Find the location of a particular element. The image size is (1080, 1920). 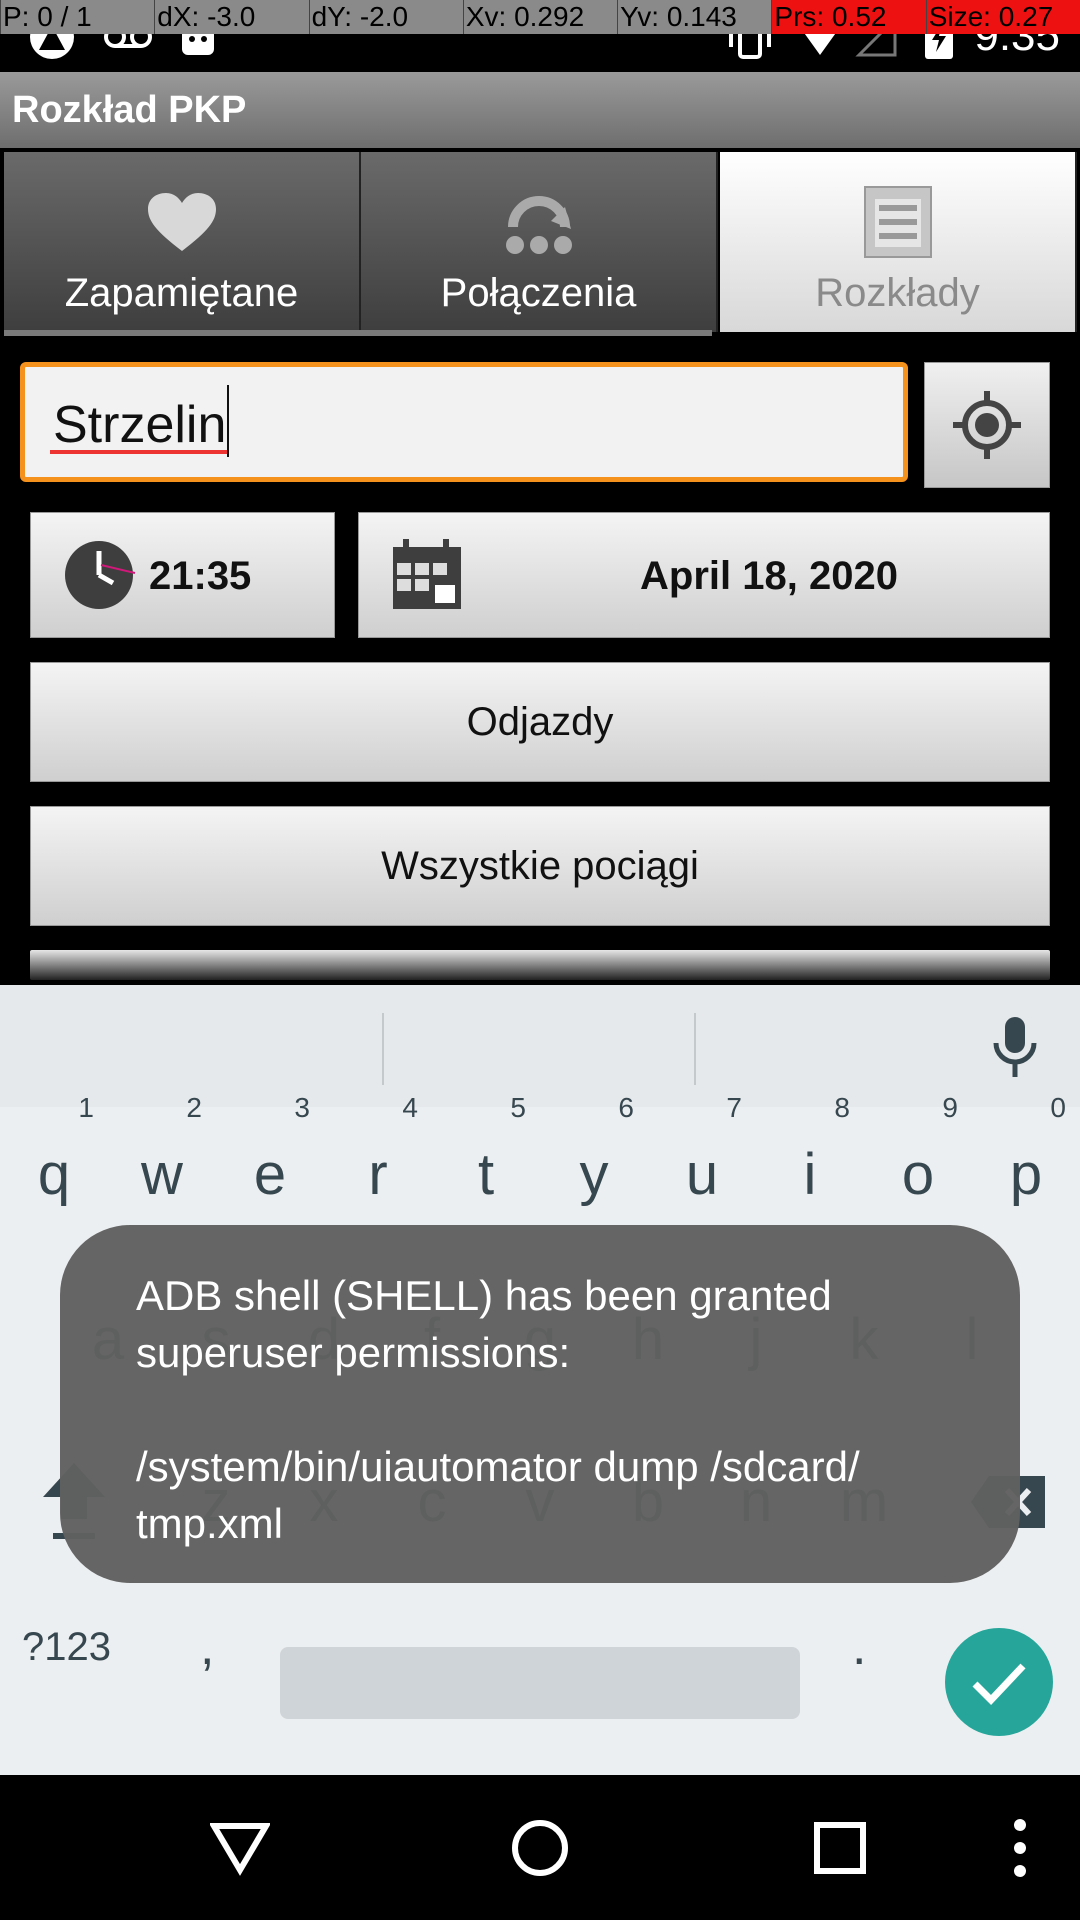

key-i: 8i is located at coordinates (810, 1161).